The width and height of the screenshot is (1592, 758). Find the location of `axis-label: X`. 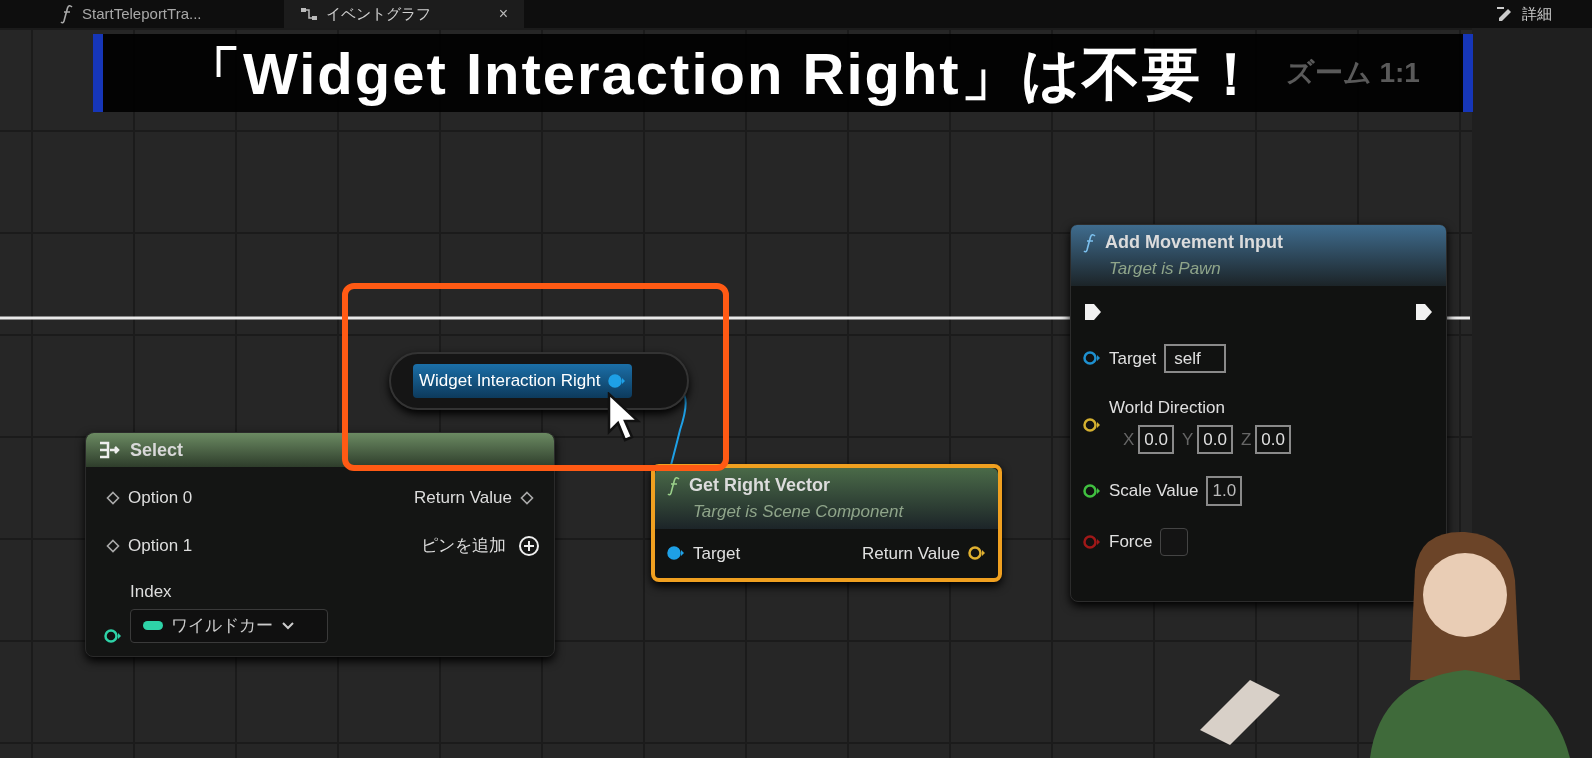

axis-label: X is located at coordinates (1129, 439).